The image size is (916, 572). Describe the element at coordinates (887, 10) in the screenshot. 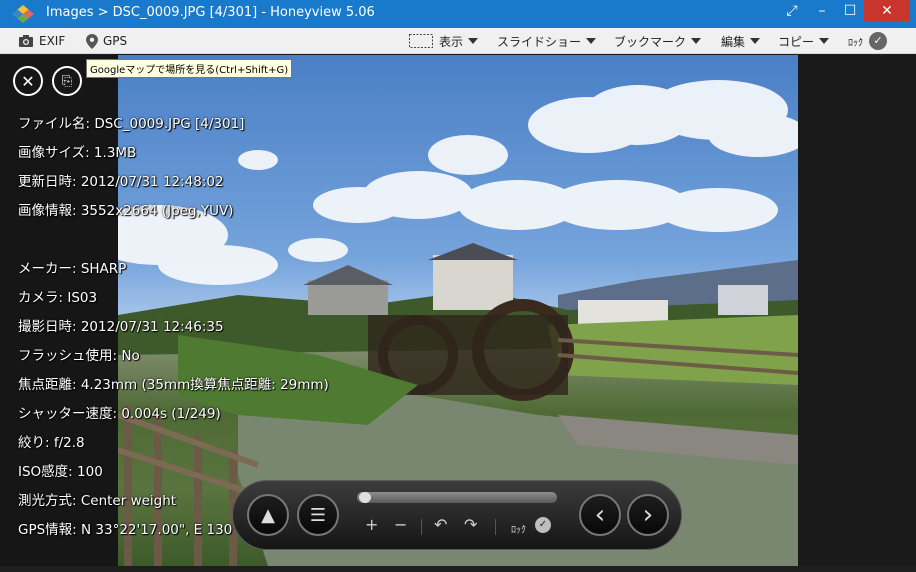

I see `close-window-button: ✕` at that location.